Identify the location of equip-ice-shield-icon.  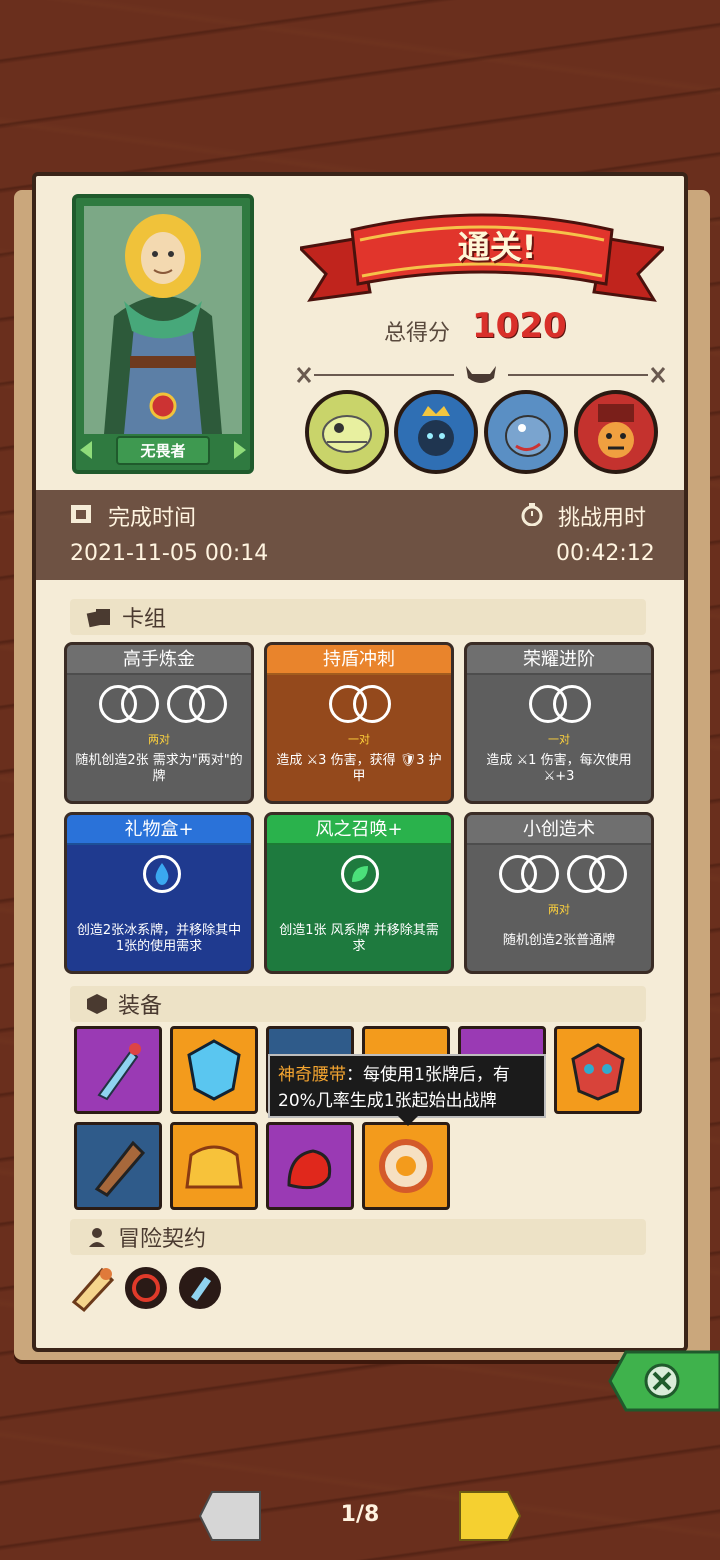
(214, 1070).